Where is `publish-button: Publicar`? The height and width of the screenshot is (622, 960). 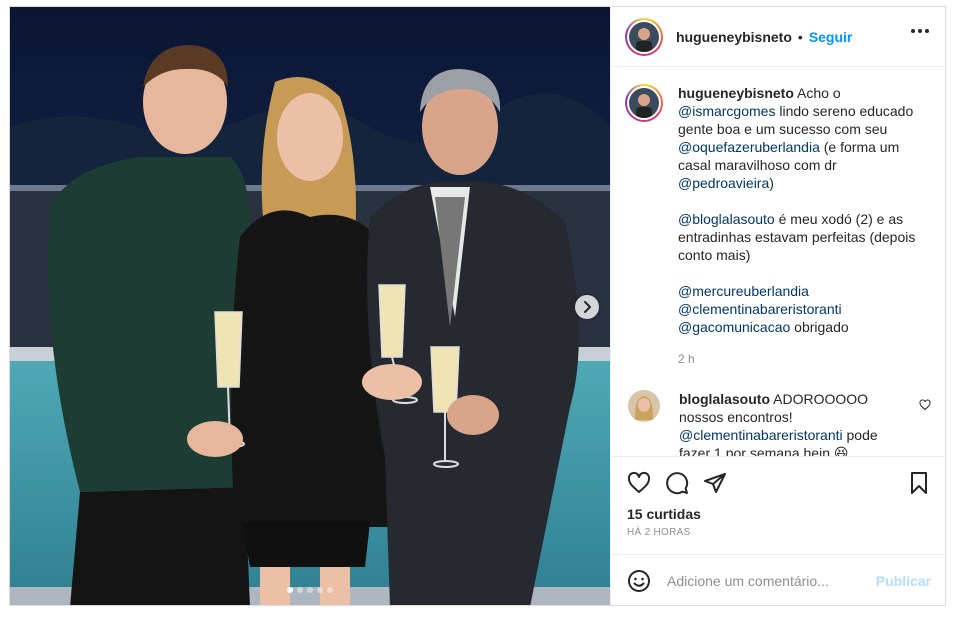 publish-button: Publicar is located at coordinates (903, 581).